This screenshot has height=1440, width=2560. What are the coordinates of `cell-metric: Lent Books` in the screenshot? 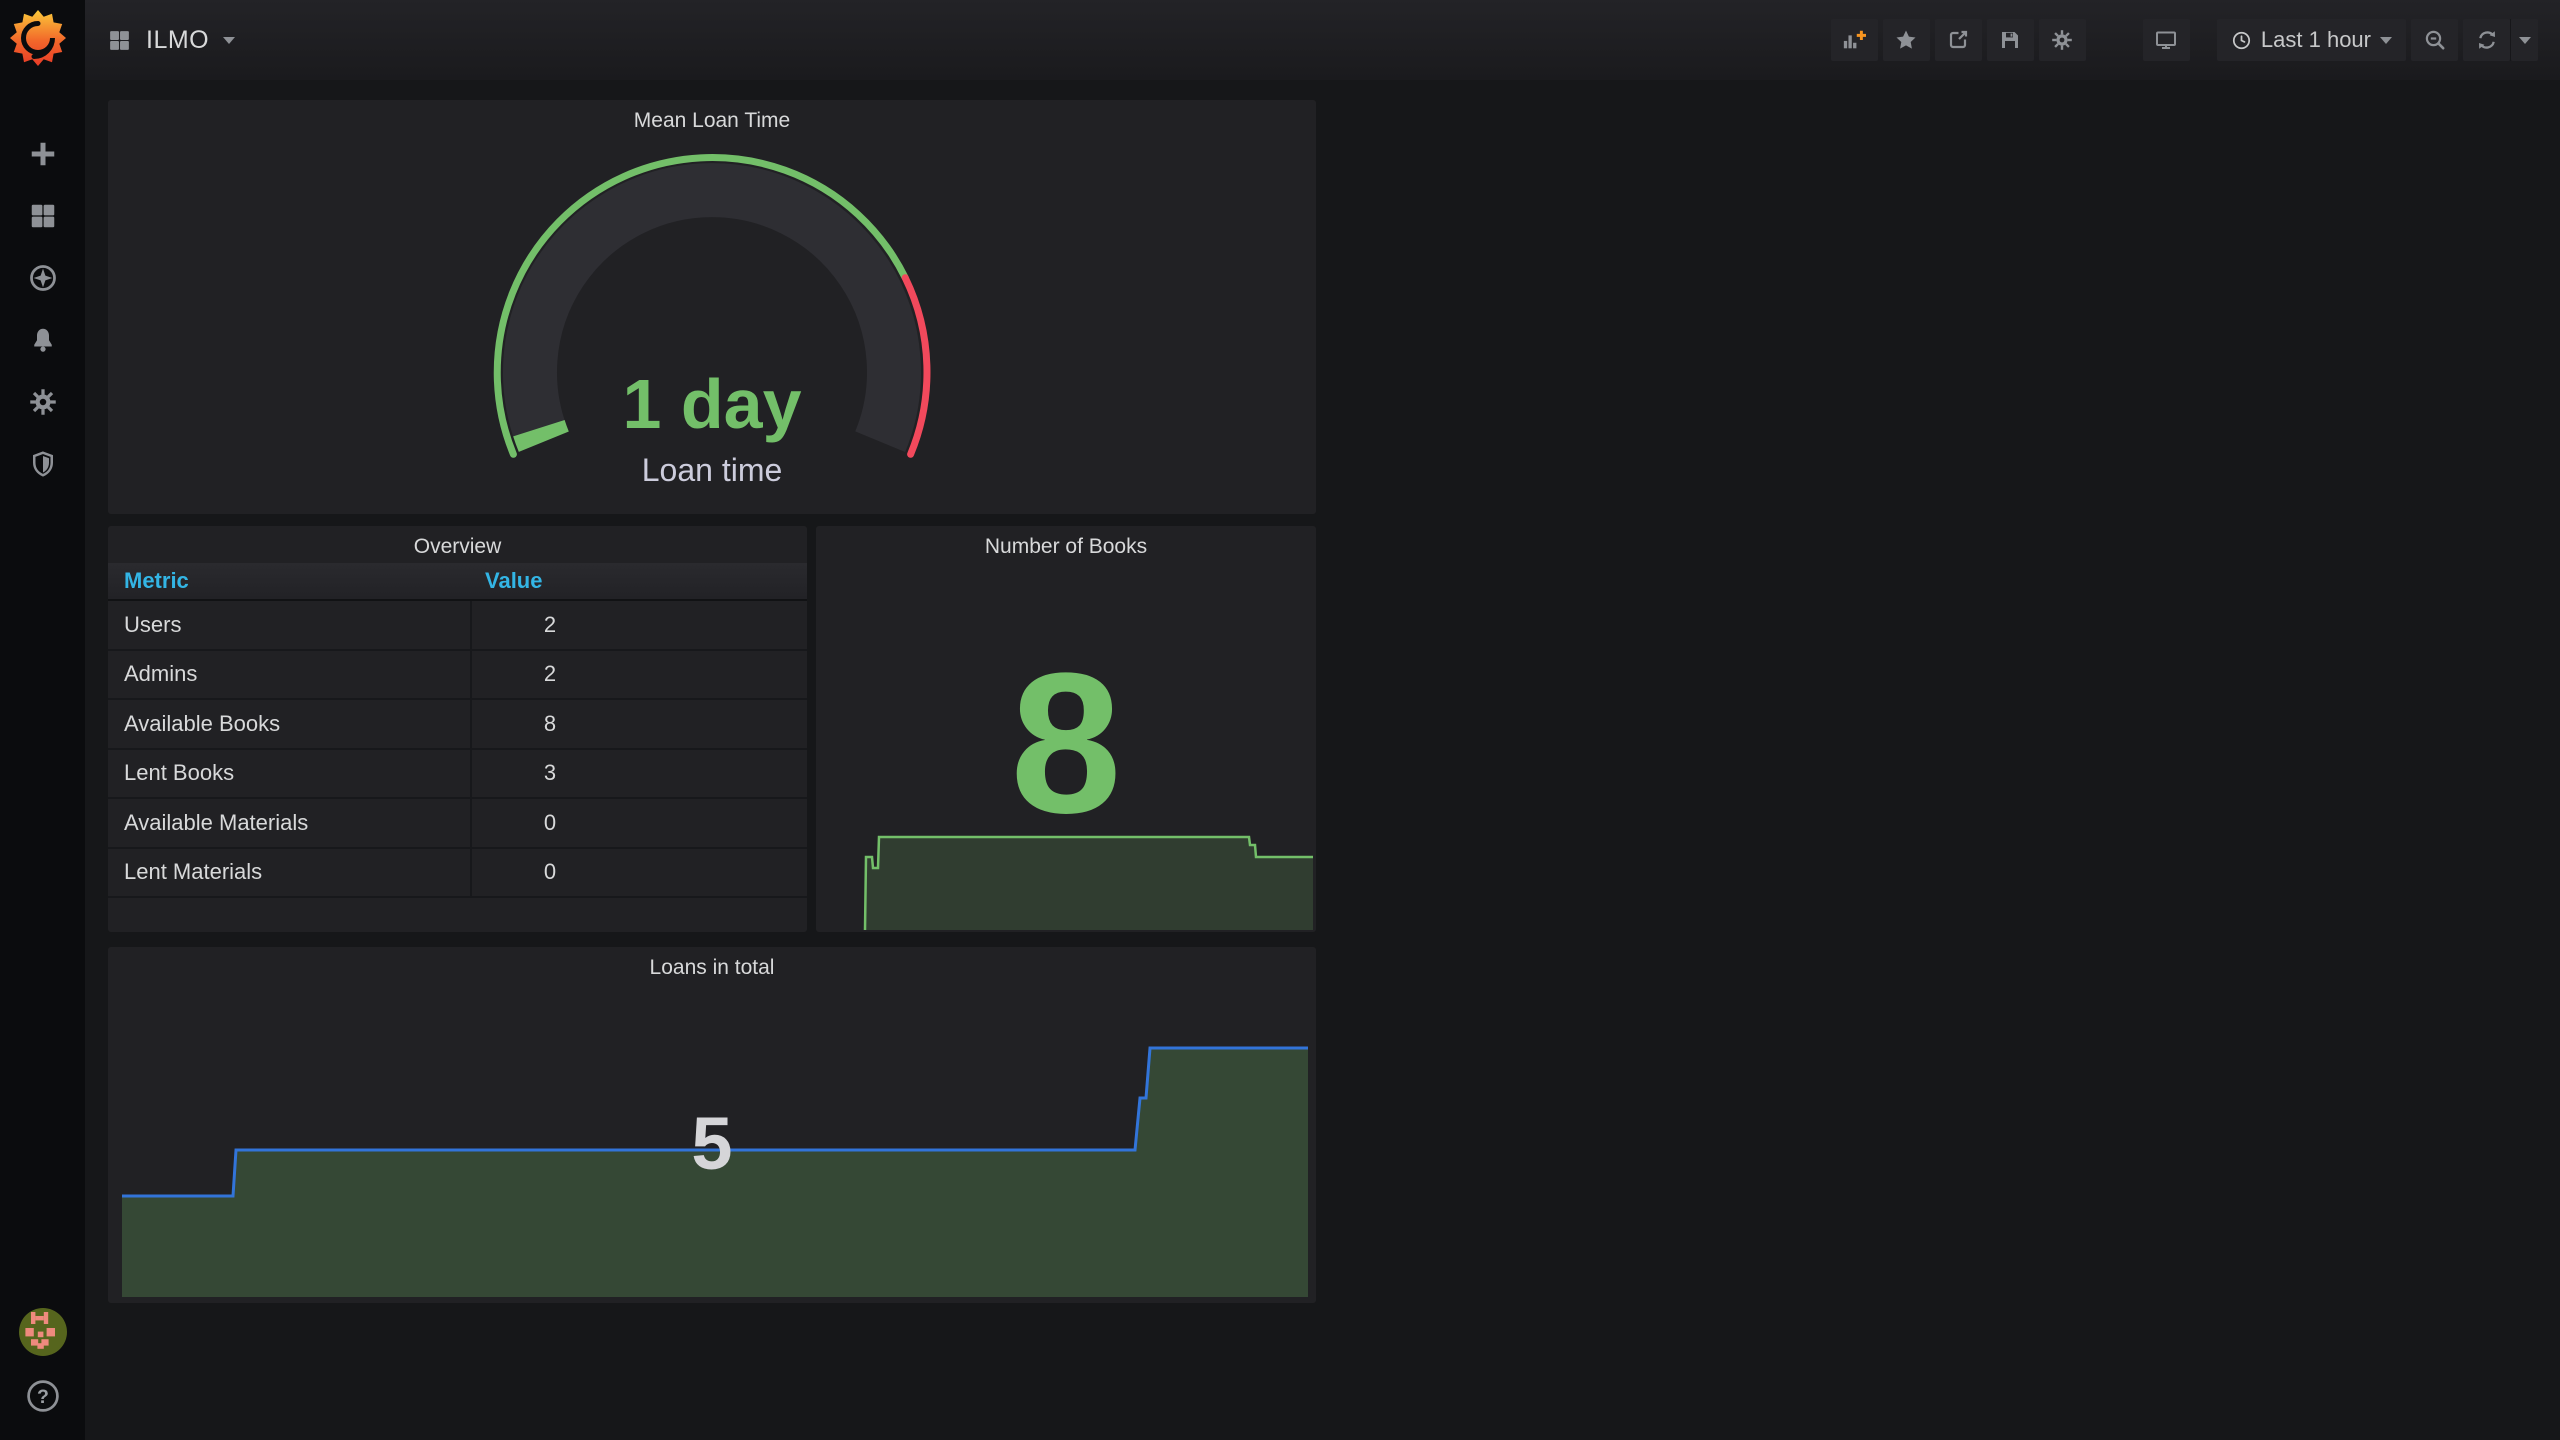 It's located at (179, 773).